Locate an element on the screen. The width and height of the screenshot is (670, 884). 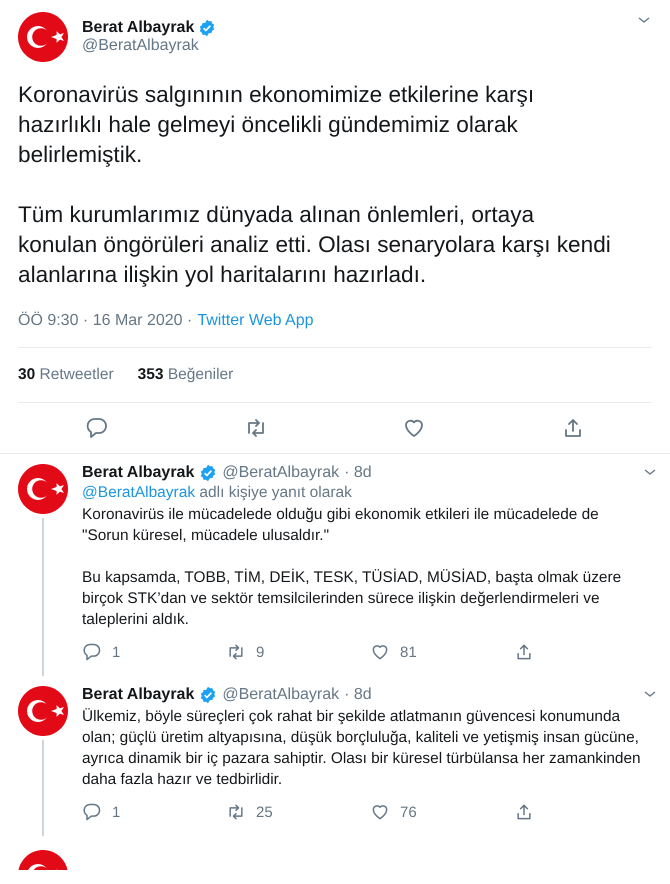
timestamp: ÖÖ 9:30 · 16 Mar 2020 · is located at coordinates (105, 321).